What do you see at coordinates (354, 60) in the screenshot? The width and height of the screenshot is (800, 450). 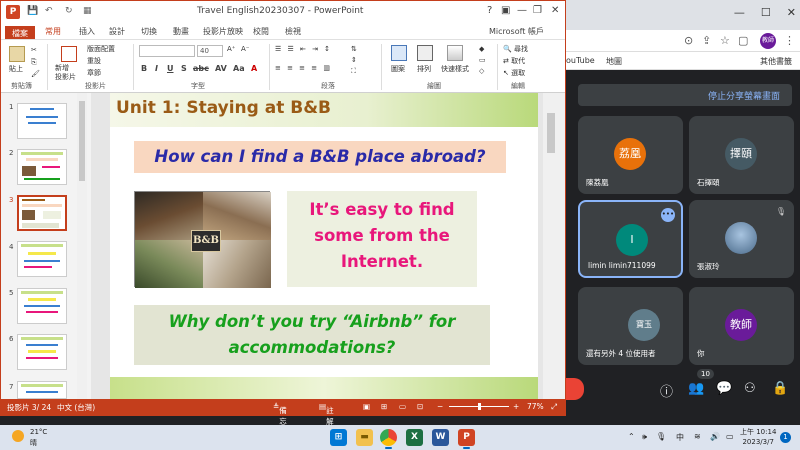 I see `align-text-icon: ⇕` at bounding box center [354, 60].